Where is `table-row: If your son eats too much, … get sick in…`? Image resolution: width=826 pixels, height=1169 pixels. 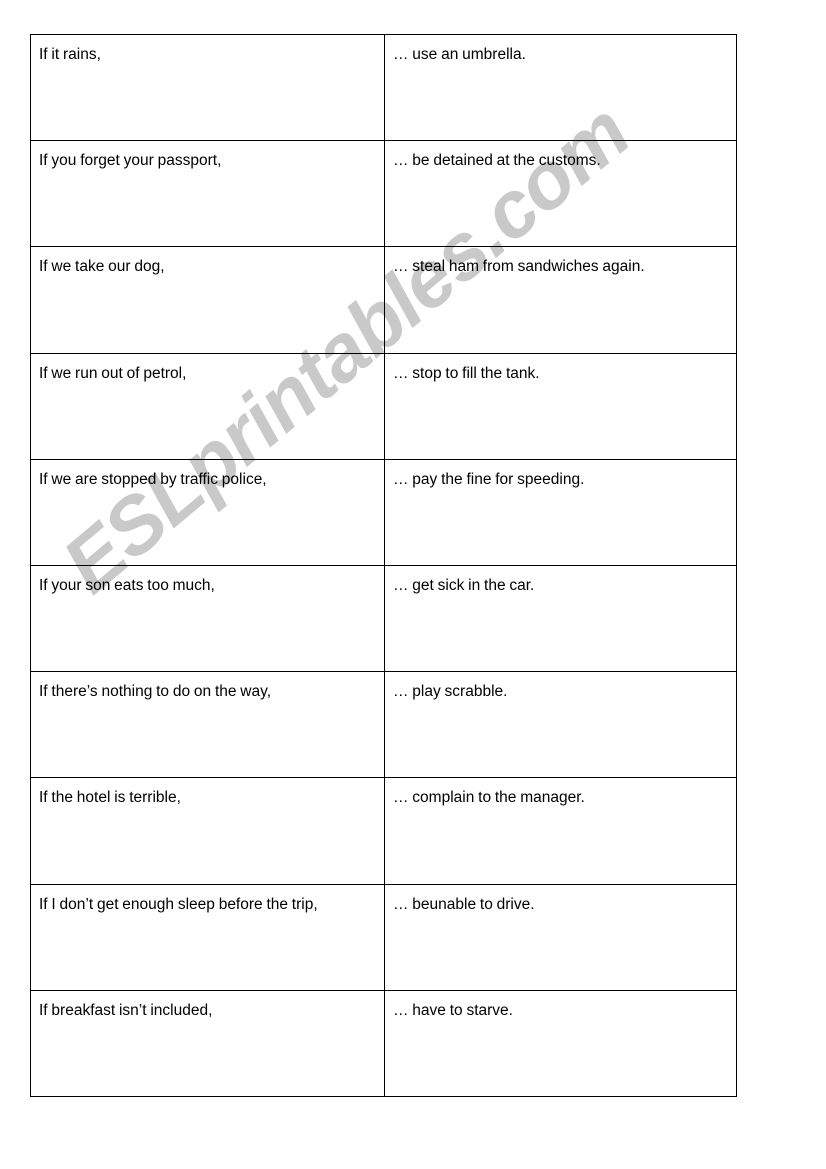 table-row: If your son eats too much, … get sick in… is located at coordinates (383, 618).